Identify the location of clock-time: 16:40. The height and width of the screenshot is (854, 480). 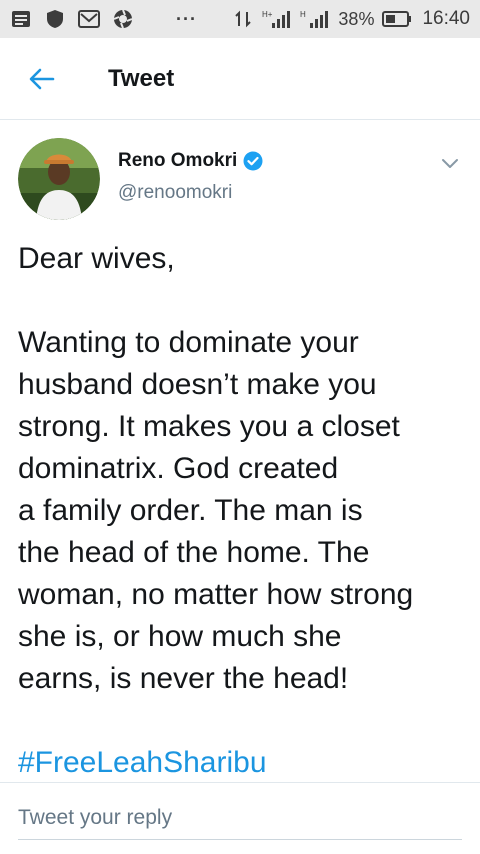
(446, 18).